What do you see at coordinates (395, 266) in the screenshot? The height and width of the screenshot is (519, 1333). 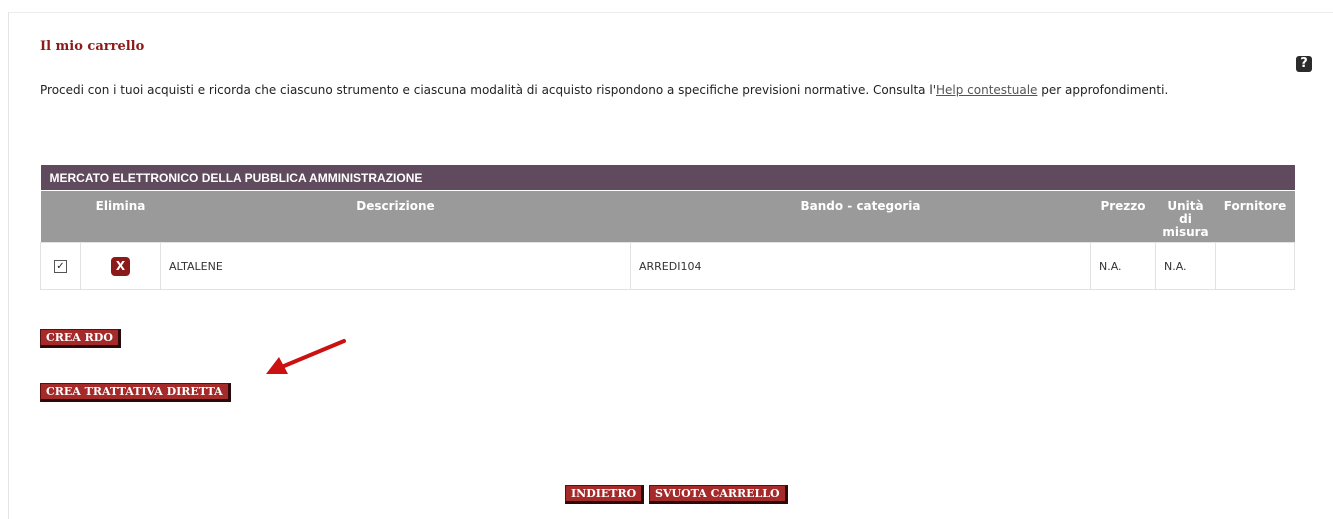 I see `cell-descrizione: ALTALENE` at bounding box center [395, 266].